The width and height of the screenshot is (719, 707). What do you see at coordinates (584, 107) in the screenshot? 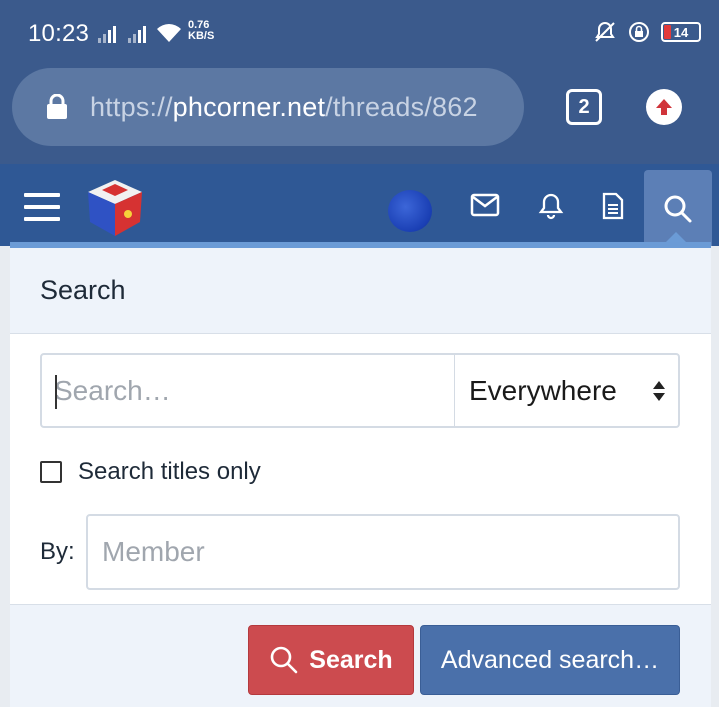
I see `tab-switcher-button: 2` at bounding box center [584, 107].